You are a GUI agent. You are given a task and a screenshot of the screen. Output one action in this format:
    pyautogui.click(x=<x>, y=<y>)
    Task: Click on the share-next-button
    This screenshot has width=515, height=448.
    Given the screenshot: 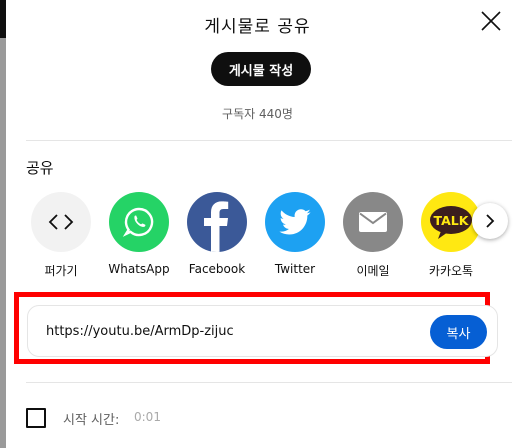 What is the action you would take?
    pyautogui.click(x=490, y=221)
    